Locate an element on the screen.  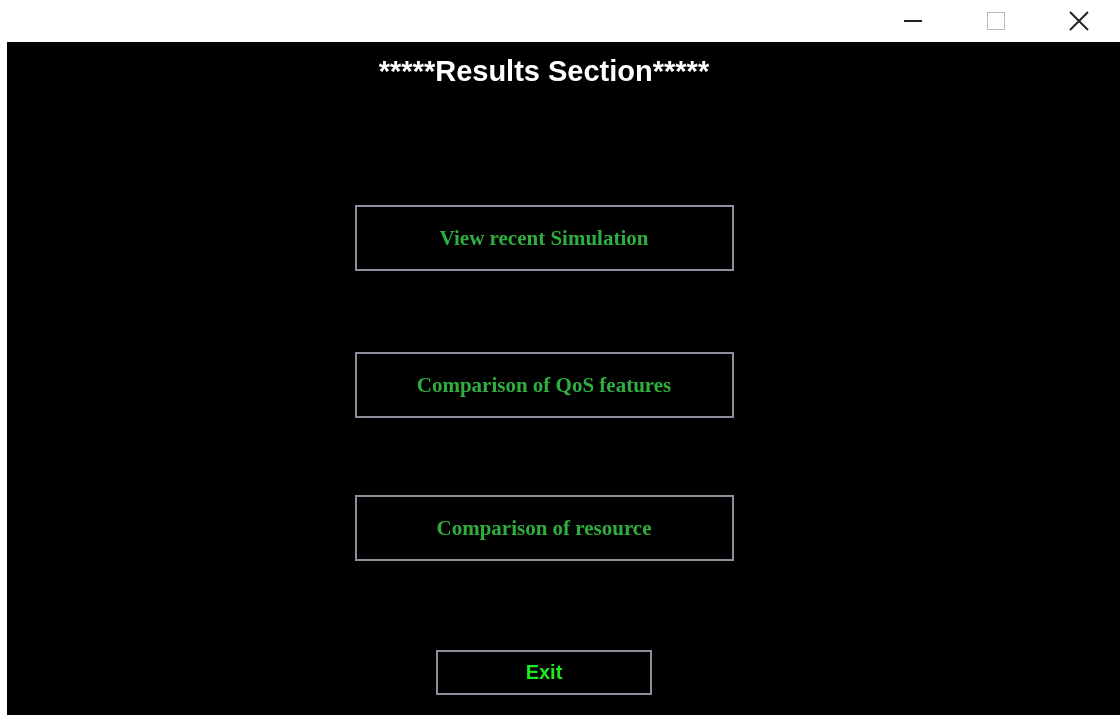
exit-button: Exit is located at coordinates (544, 672).